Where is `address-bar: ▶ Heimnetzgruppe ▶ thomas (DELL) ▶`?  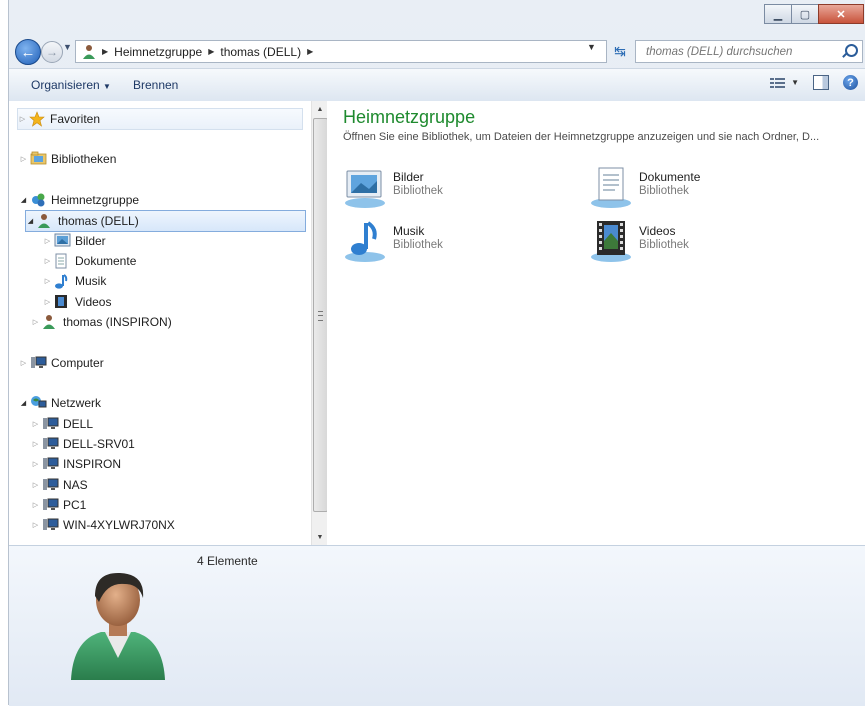
address-bar: ▶ Heimnetzgruppe ▶ thomas (DELL) ▶ is located at coordinates (341, 51).